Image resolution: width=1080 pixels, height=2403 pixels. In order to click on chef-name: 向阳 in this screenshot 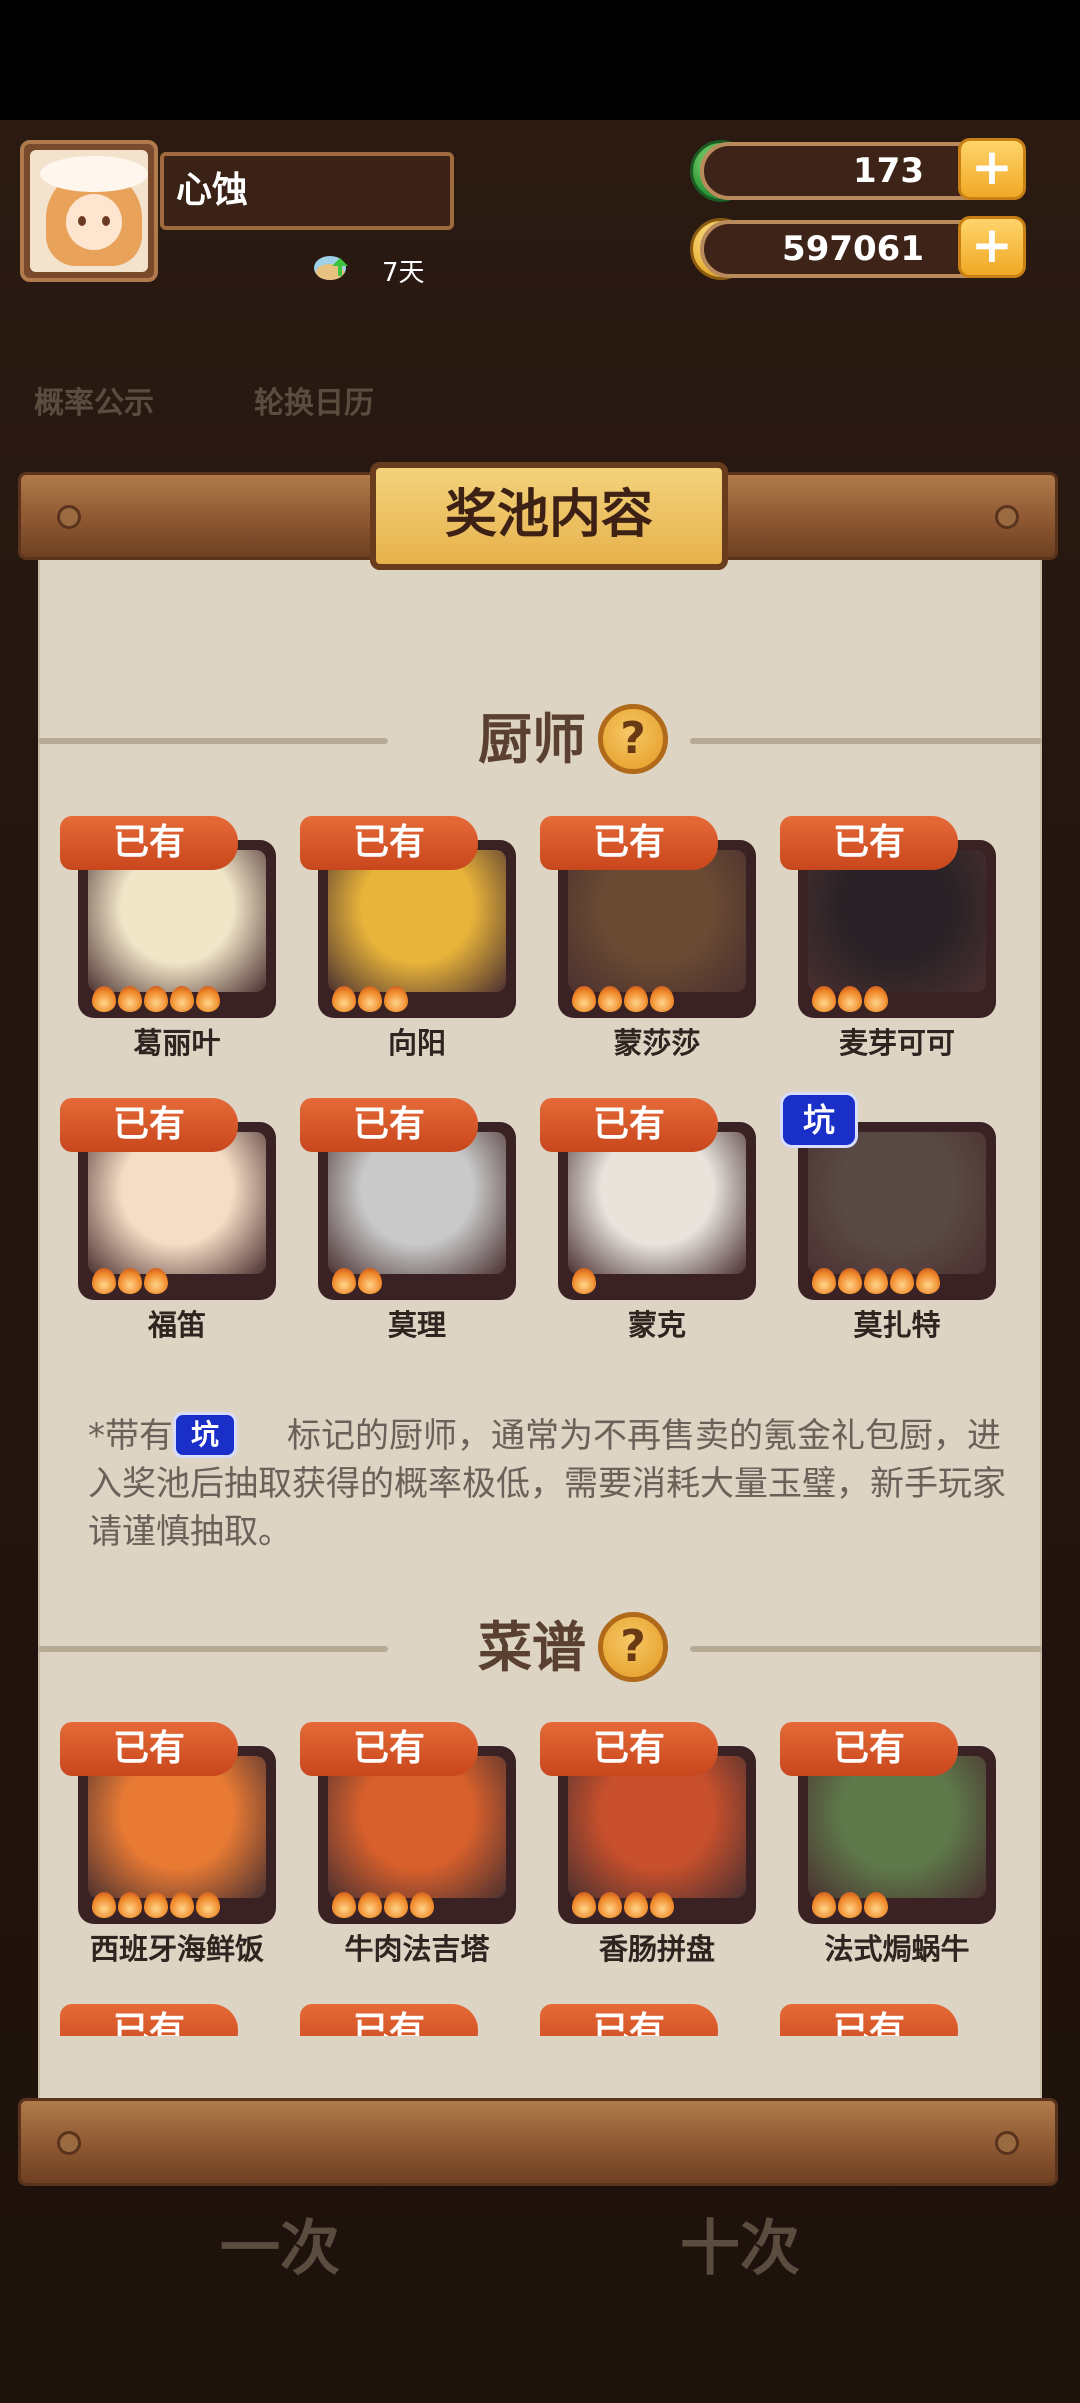, I will do `click(416, 1043)`.